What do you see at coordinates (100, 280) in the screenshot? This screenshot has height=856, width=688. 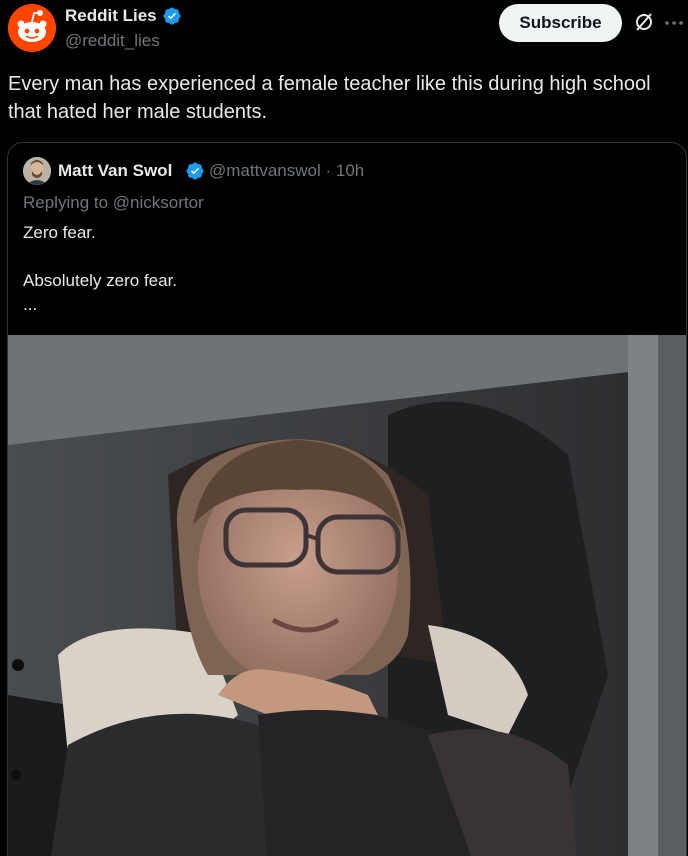 I see `quoted-line: Absolutely zero fear.` at bounding box center [100, 280].